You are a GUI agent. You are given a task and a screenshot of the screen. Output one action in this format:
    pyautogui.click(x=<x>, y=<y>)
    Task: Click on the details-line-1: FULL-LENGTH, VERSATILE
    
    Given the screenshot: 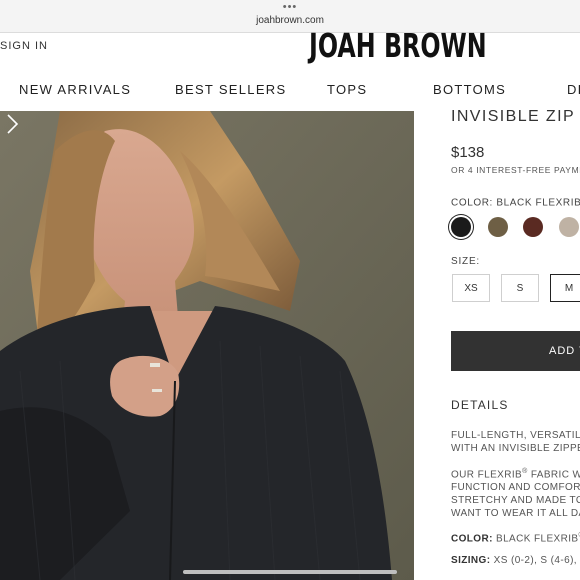 What is the action you would take?
    pyautogui.click(x=515, y=435)
    